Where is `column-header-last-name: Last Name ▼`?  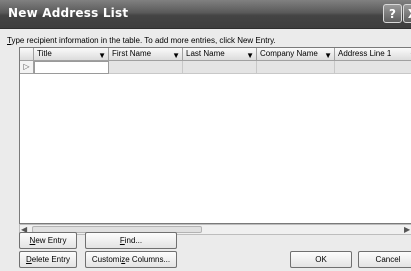
column-header-last-name: Last Name ▼ is located at coordinates (220, 54).